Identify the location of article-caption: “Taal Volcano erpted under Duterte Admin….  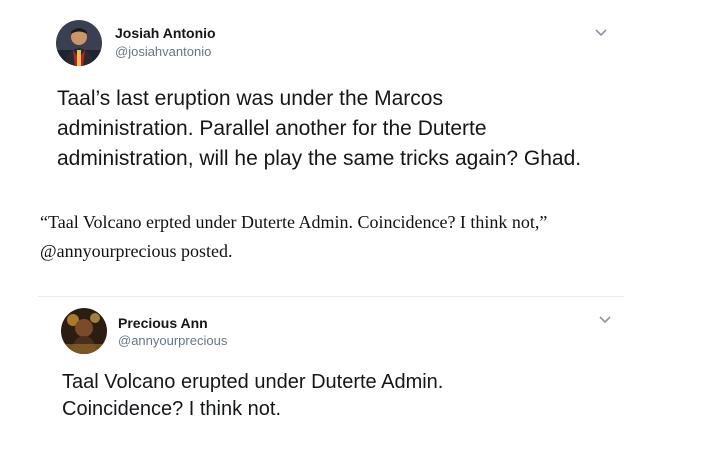
(370, 237).